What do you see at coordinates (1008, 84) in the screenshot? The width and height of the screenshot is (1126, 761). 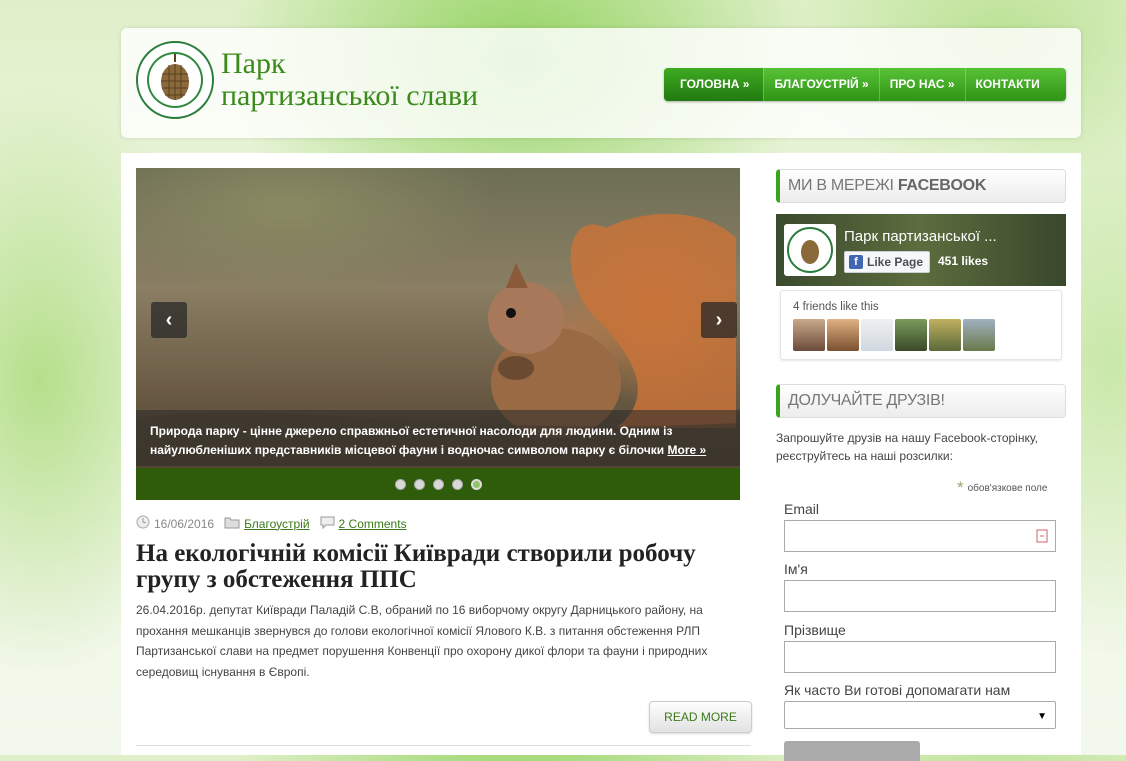 I see `nav-item-contacts: КОНТАКТИ` at bounding box center [1008, 84].